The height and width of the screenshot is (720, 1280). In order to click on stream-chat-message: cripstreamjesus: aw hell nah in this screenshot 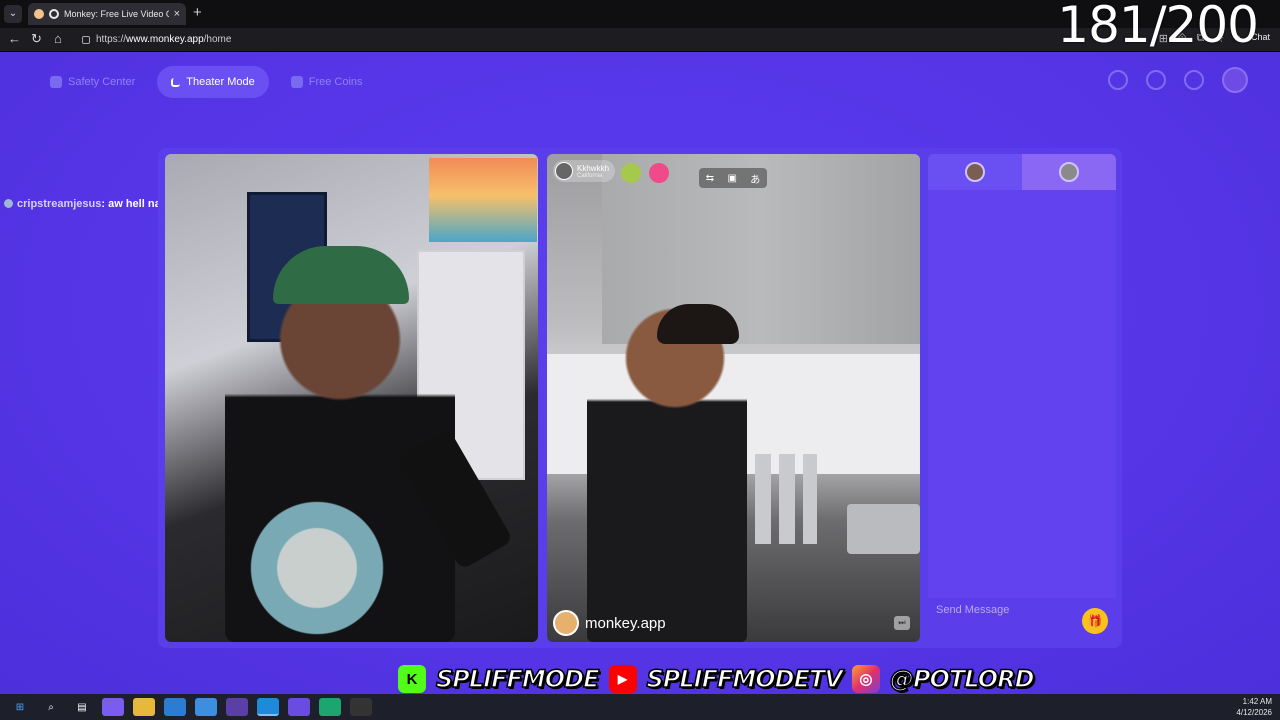, I will do `click(85, 204)`.